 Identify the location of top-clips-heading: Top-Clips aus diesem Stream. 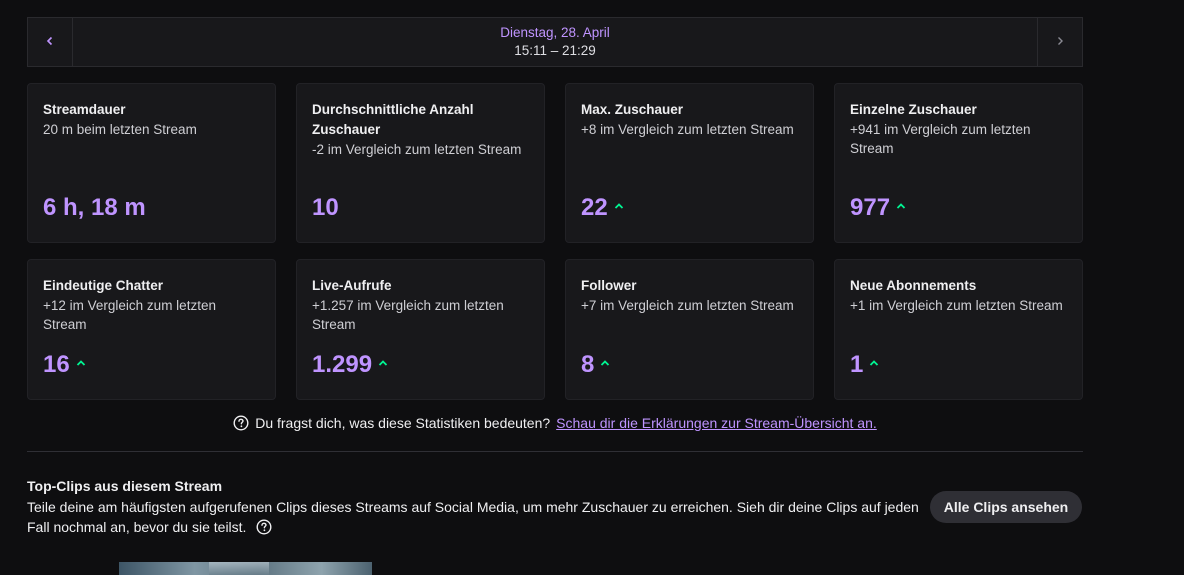
(125, 486).